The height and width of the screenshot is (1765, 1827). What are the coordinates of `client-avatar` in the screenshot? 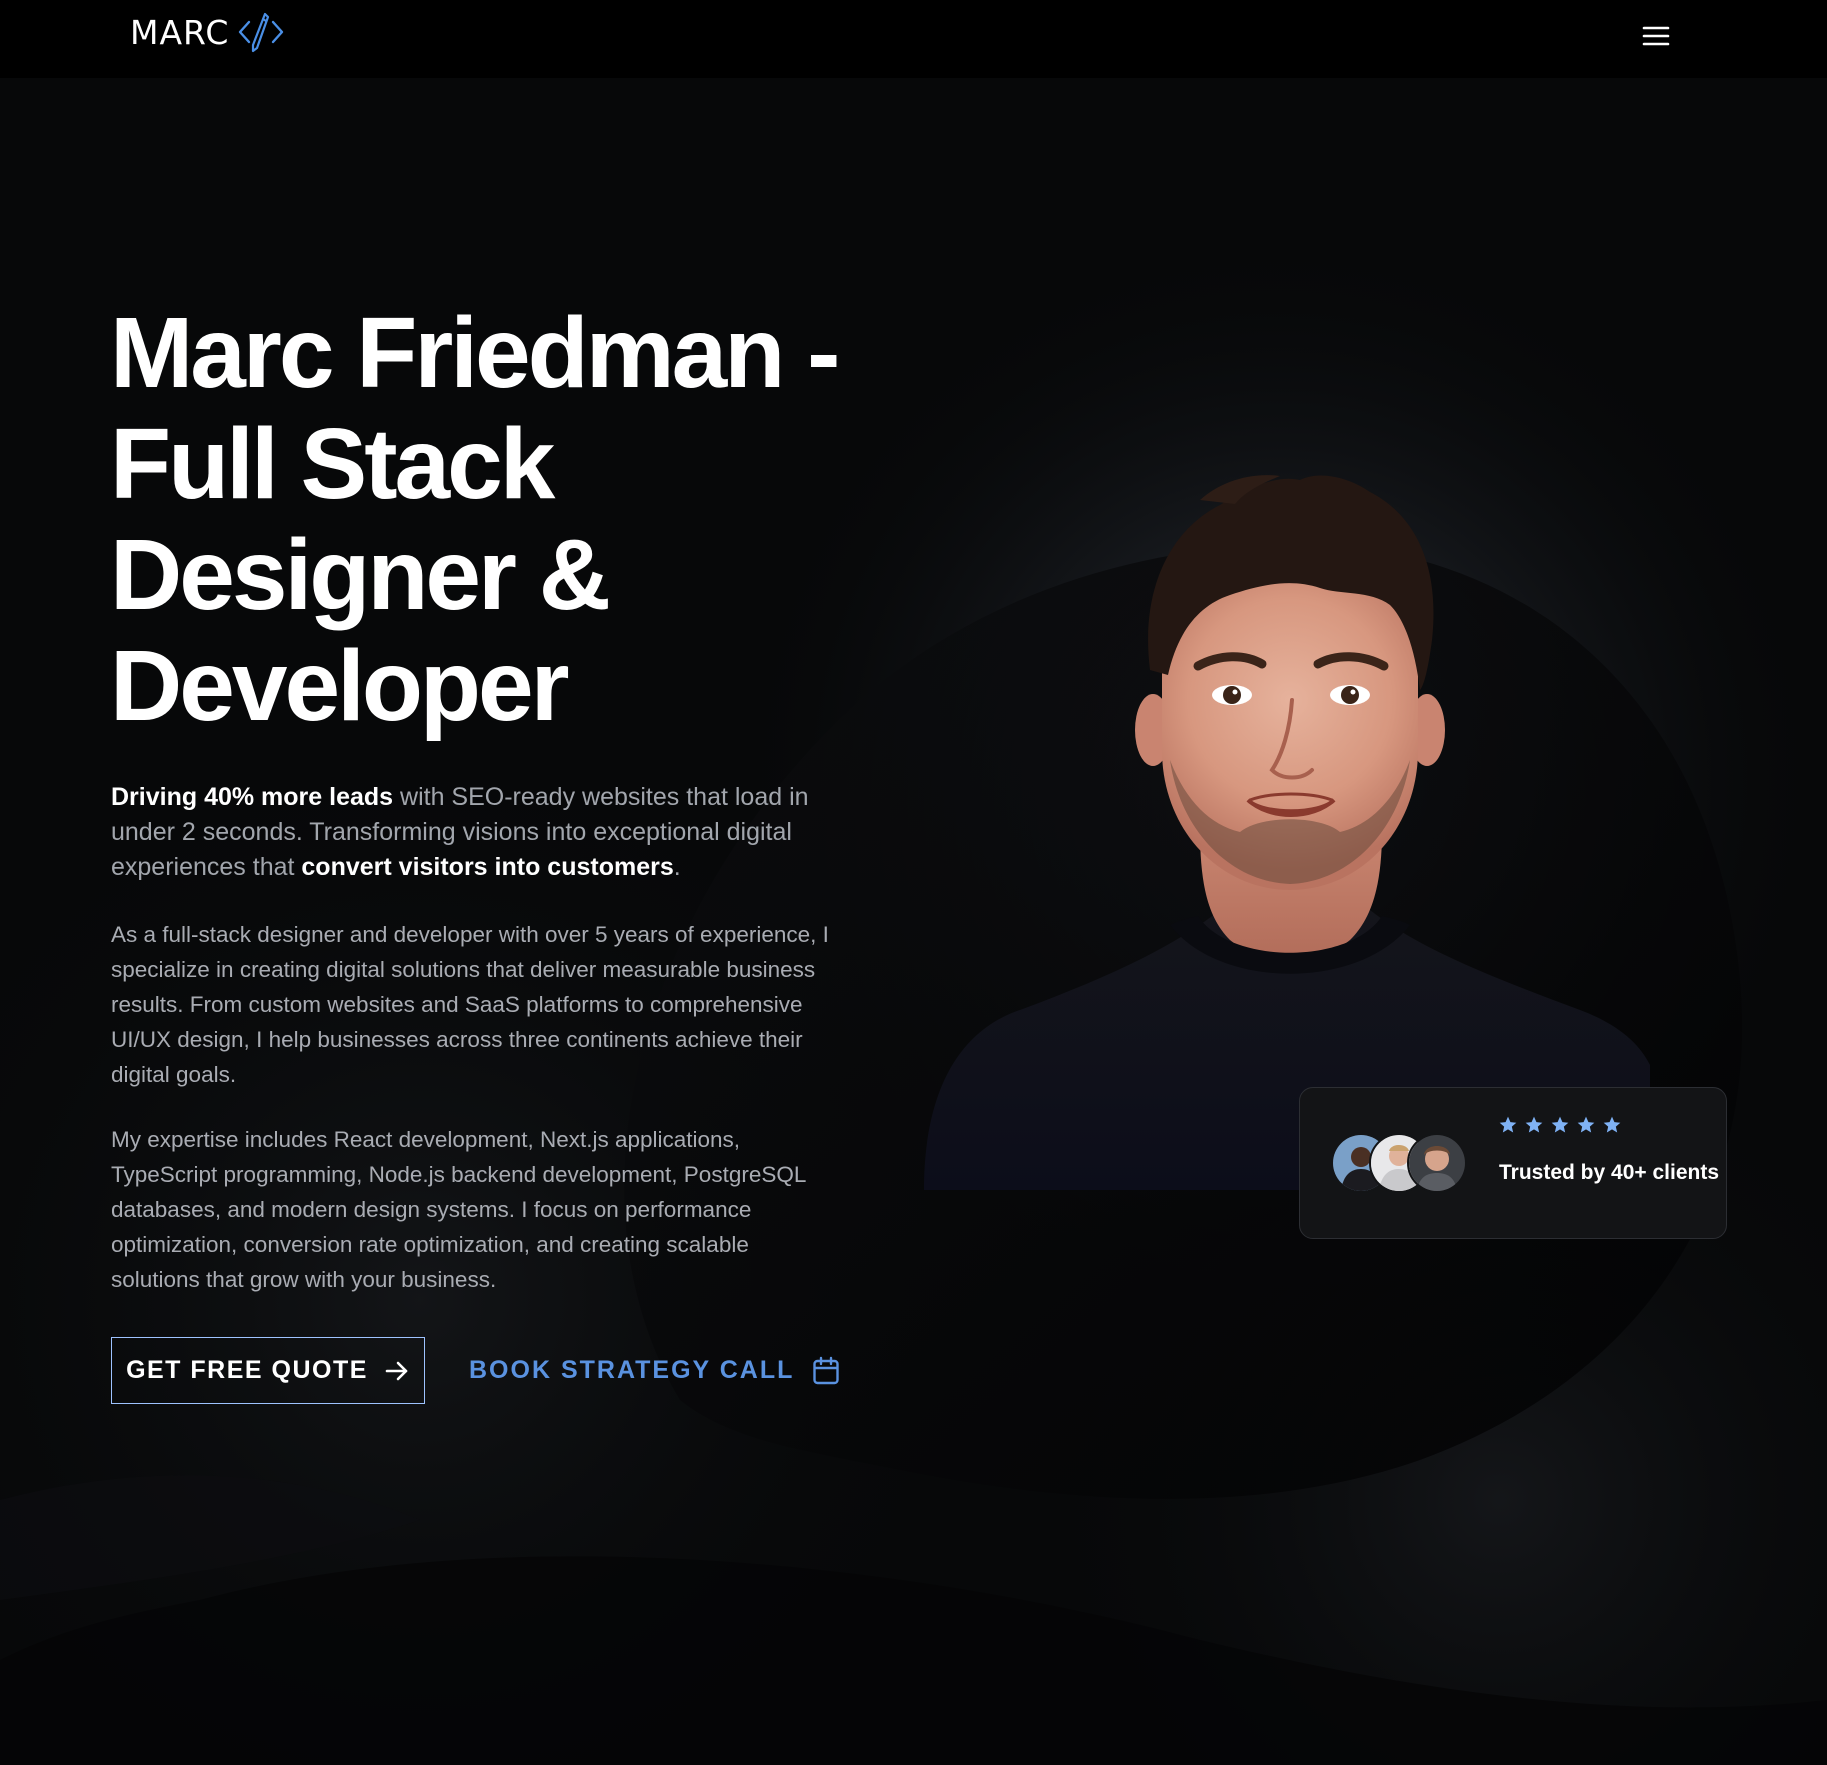 It's located at (1437, 1163).